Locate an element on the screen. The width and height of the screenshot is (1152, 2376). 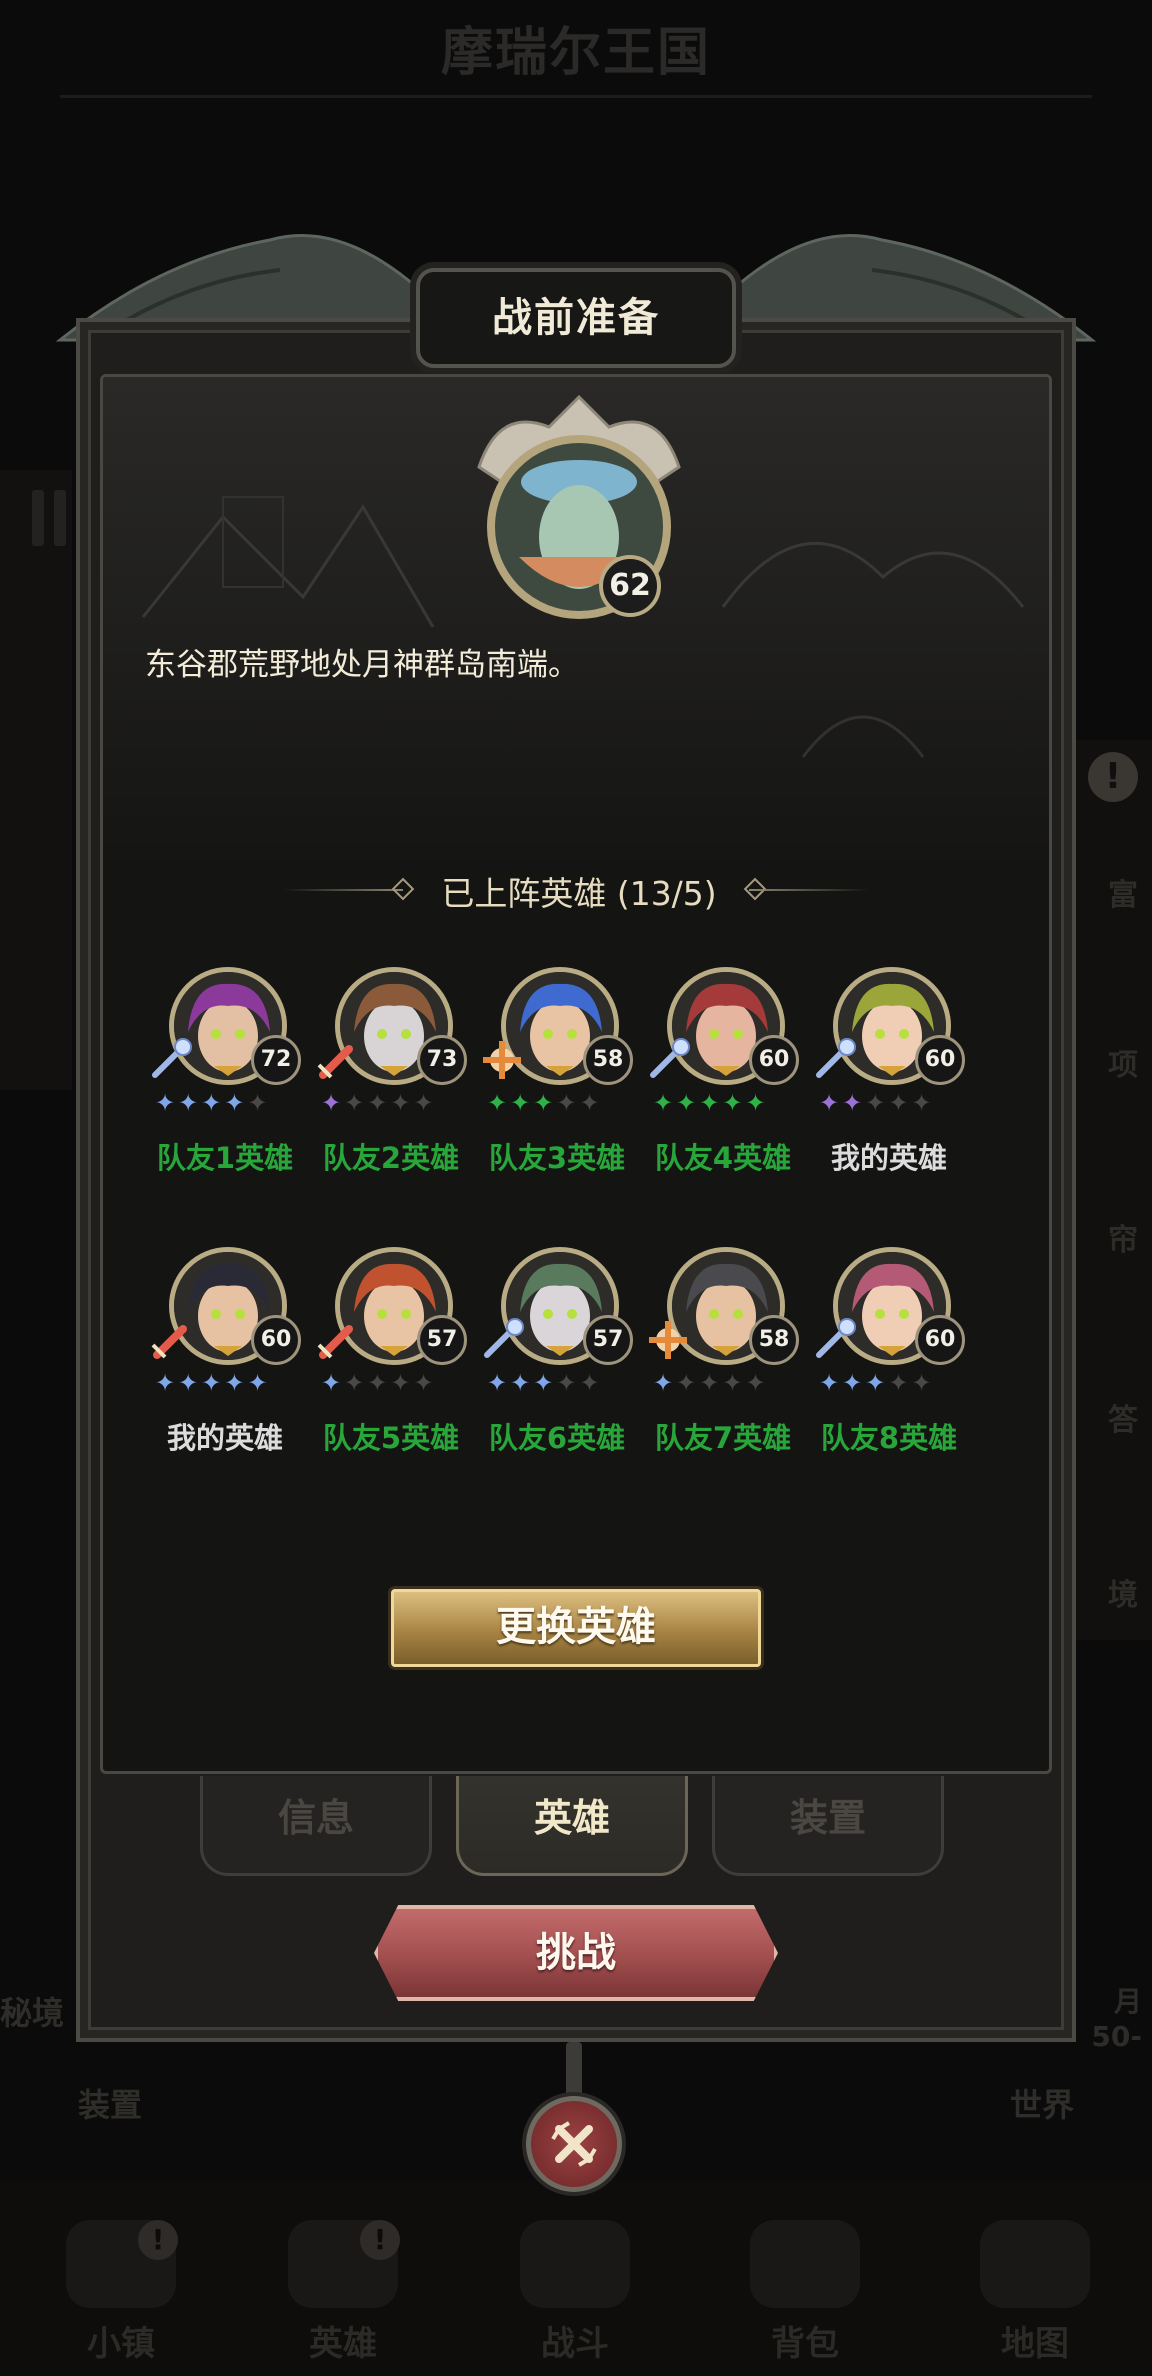
deployed-heroes-title: 已上阵英雄 (13/5) is located at coordinates (579, 893).